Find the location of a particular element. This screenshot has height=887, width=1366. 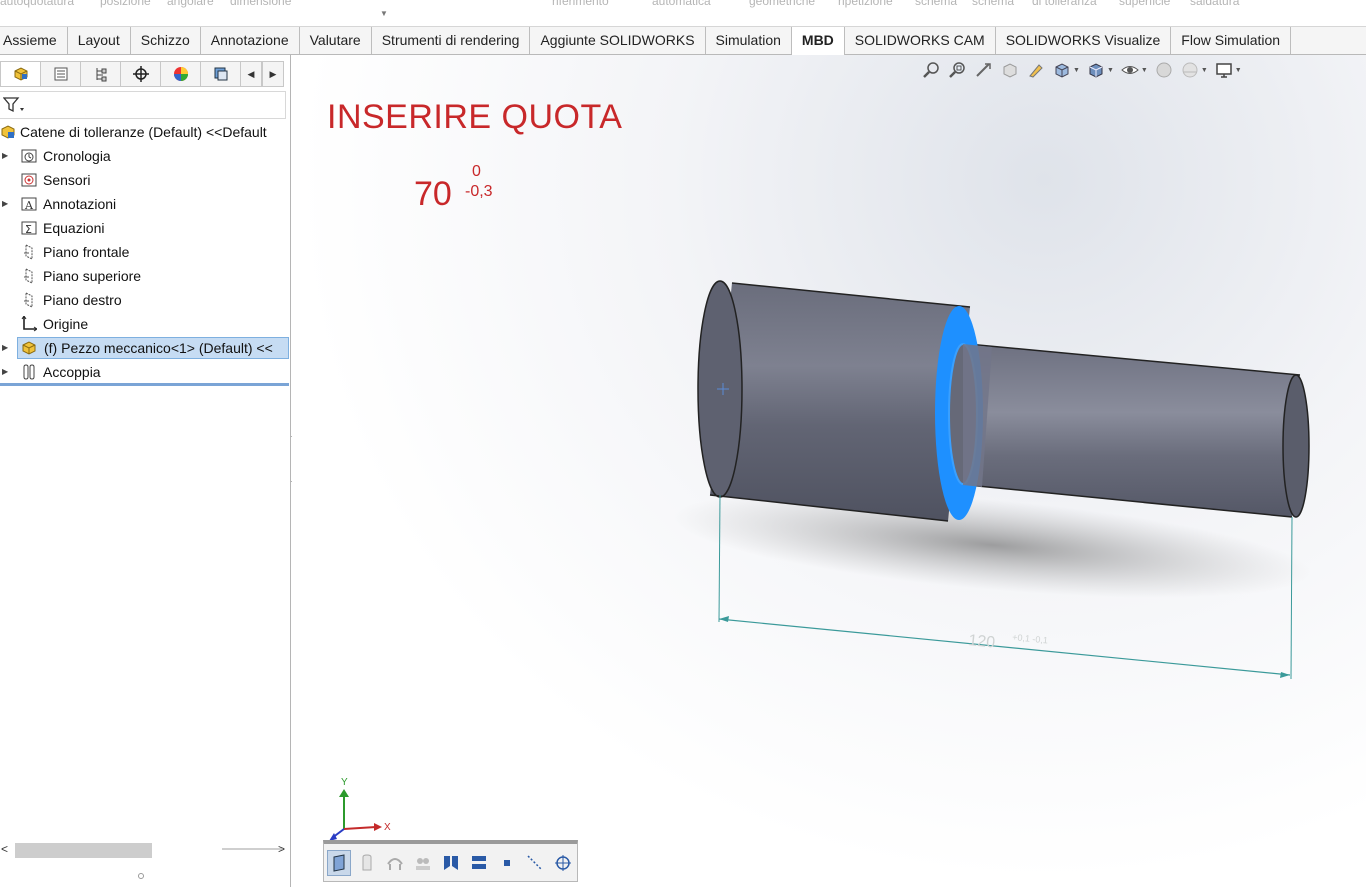

tab-solidworks-visualize: SOLIDWORKS Visualize is located at coordinates (1083, 40).